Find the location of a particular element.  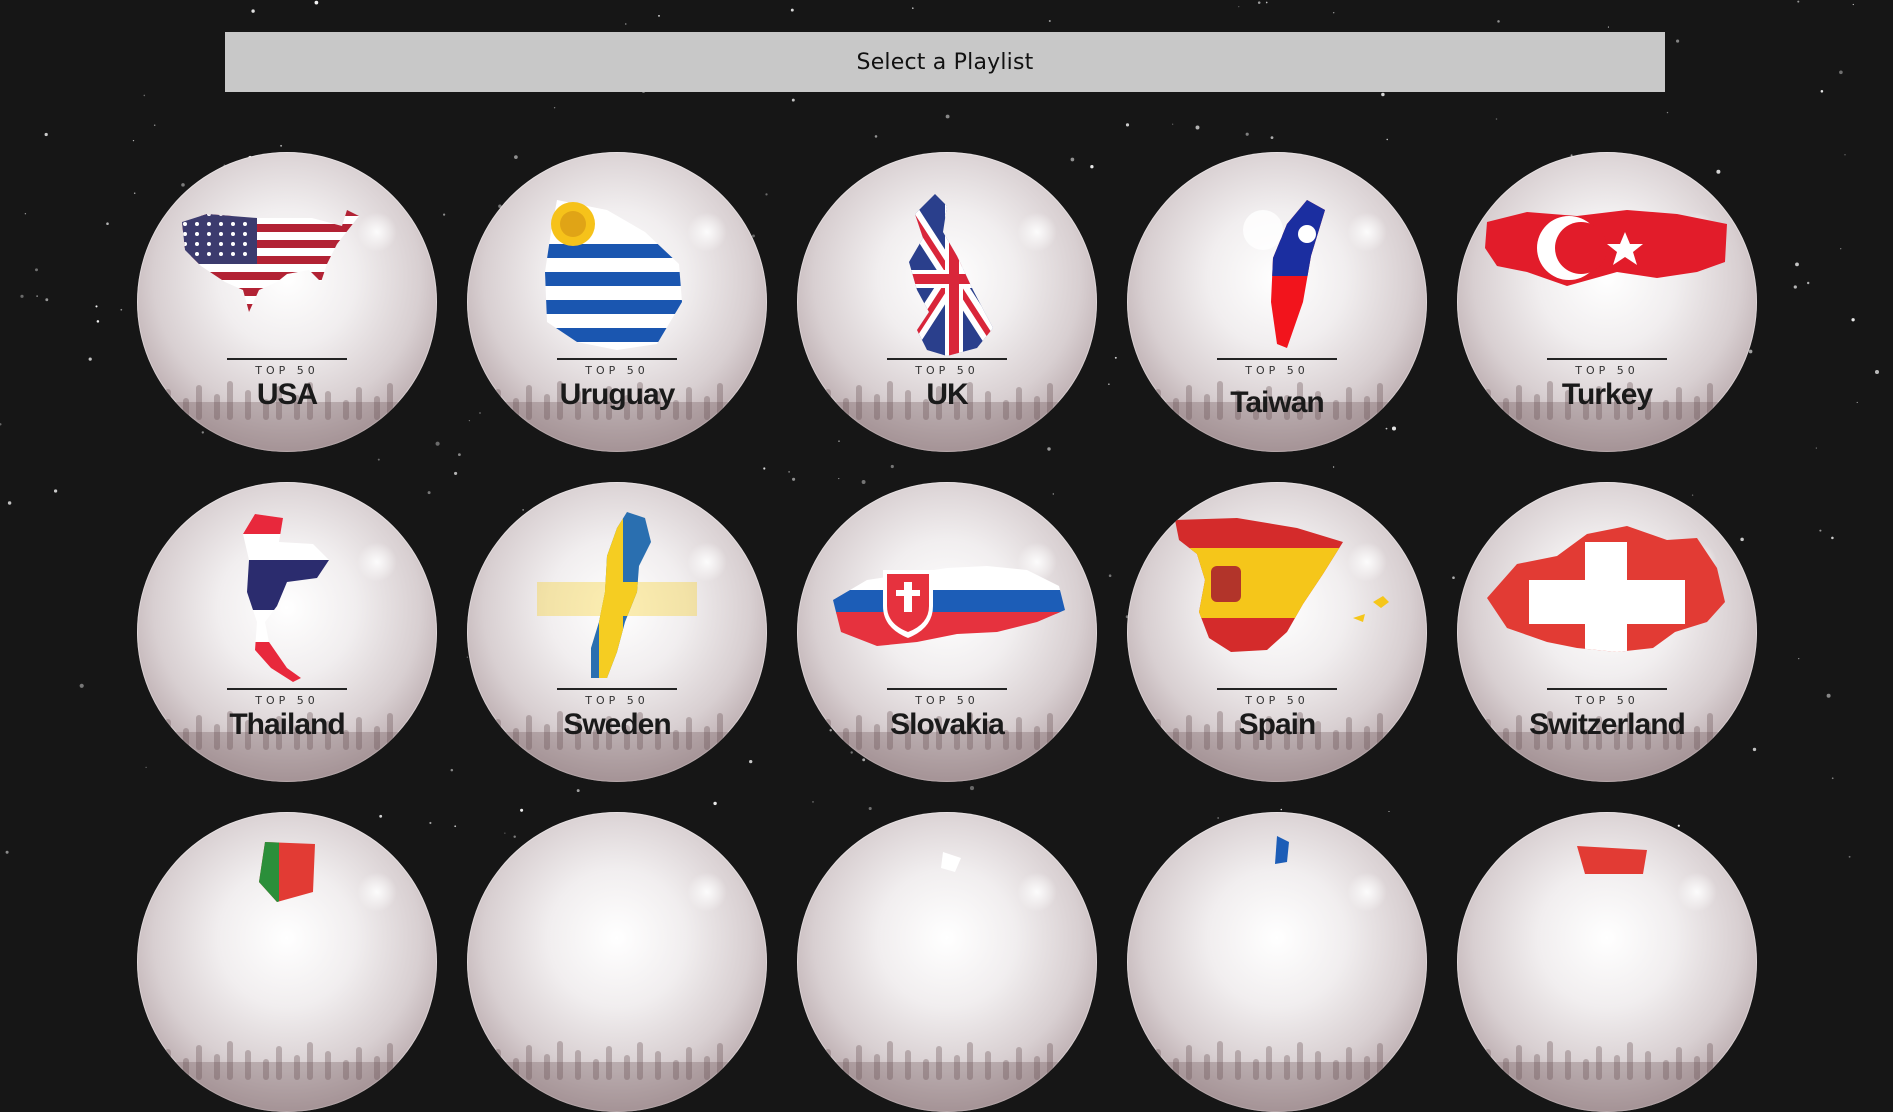

playlist-tile: TOP 50 Spain is located at coordinates (1277, 632).